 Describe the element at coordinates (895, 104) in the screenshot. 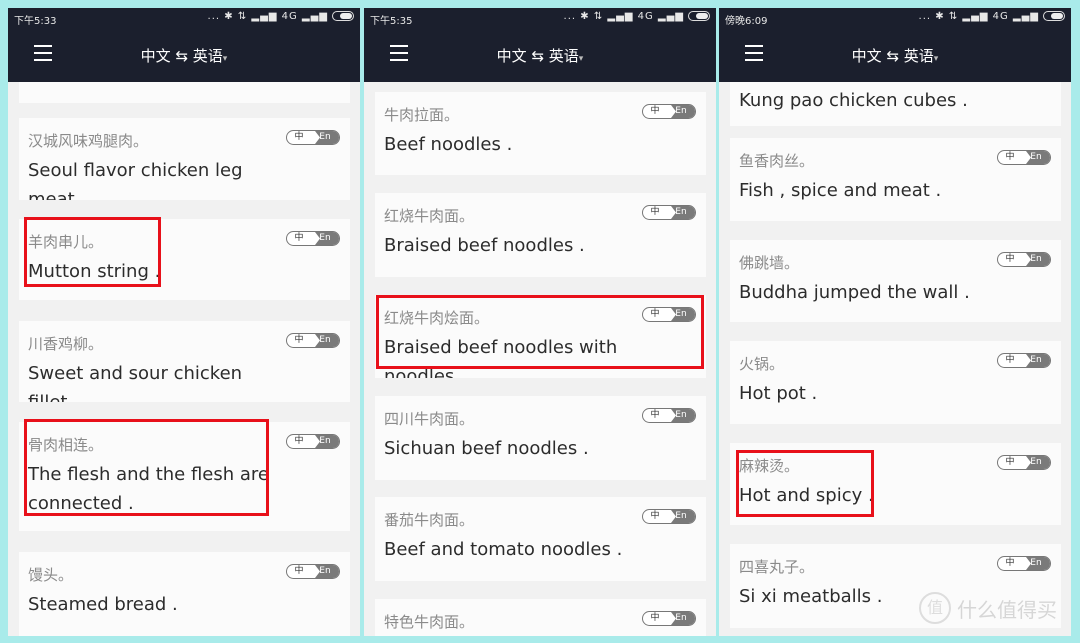

I see `phrase-card: Kung pao chicken cubes .` at that location.